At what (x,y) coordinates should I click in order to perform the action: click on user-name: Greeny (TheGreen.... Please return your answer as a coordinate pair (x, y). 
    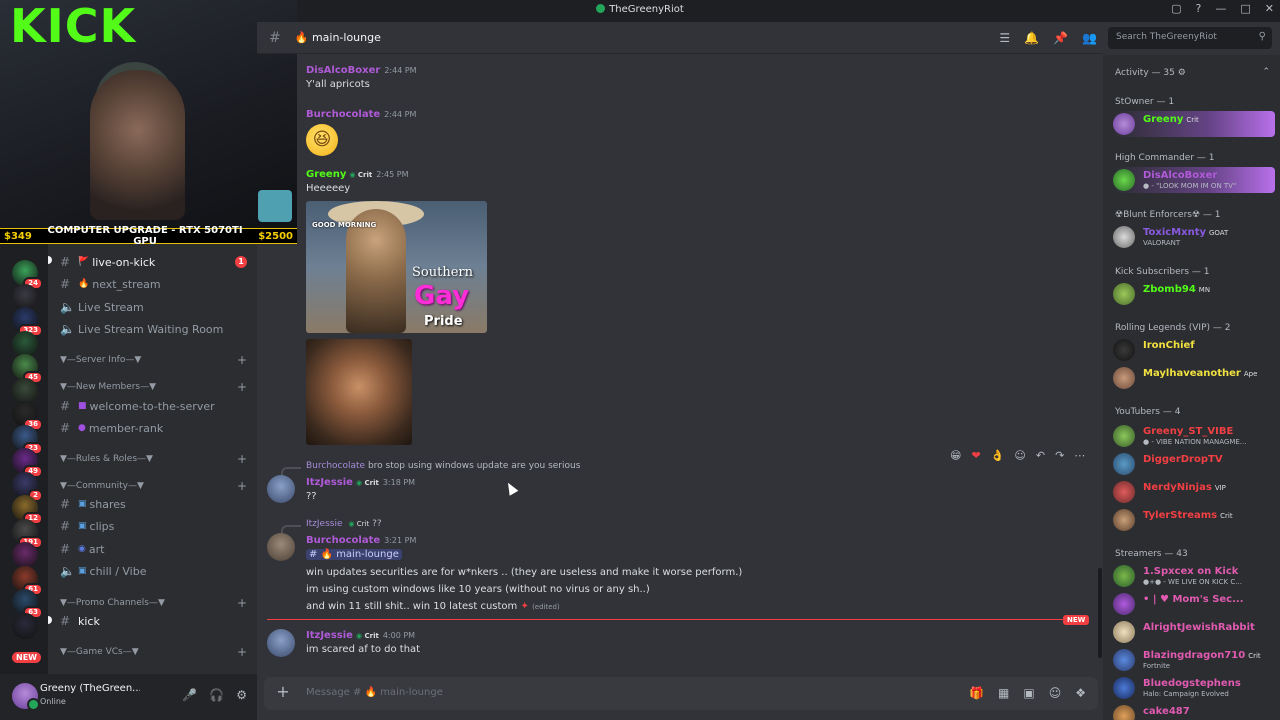
    Looking at the image, I should click on (90, 688).